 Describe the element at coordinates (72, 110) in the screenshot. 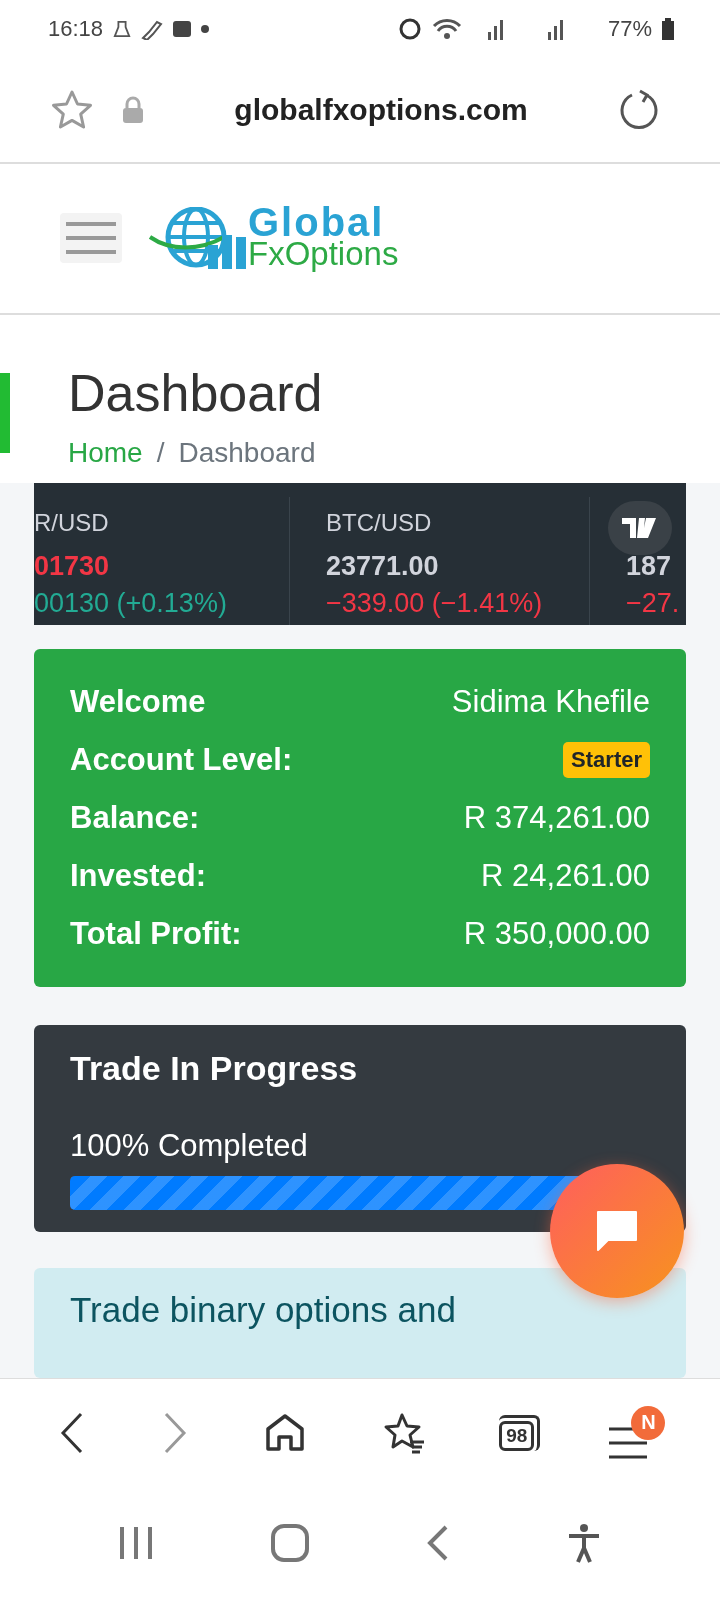

I see `star-icon` at that location.